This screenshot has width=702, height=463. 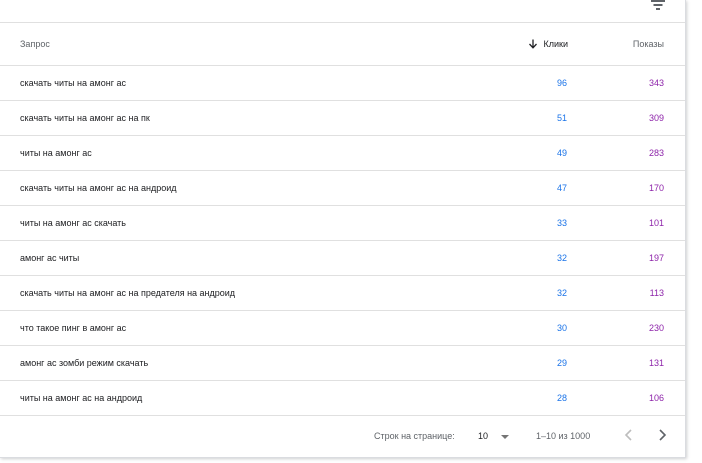 What do you see at coordinates (648, 44) in the screenshot?
I see `column-header-impressions: Показы` at bounding box center [648, 44].